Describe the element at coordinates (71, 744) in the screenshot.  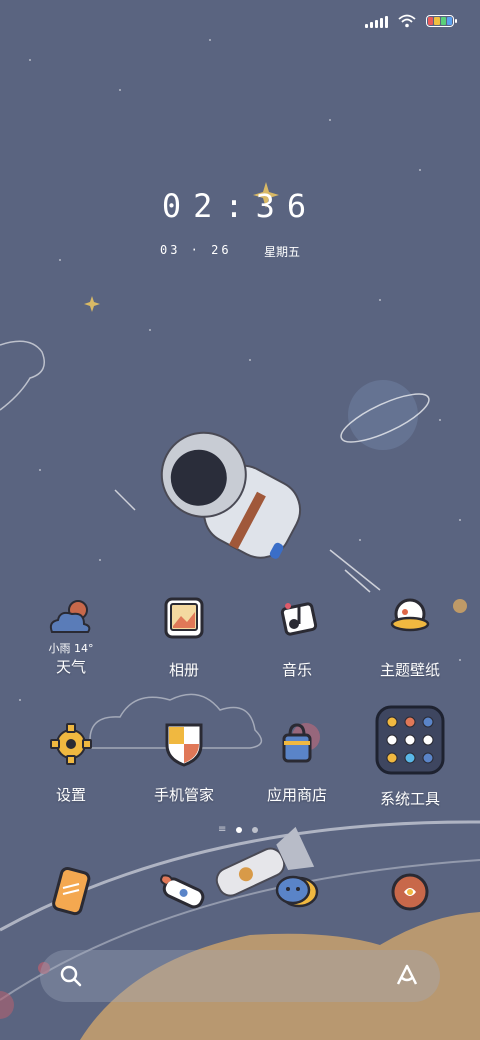
I see `gear-icon` at that location.